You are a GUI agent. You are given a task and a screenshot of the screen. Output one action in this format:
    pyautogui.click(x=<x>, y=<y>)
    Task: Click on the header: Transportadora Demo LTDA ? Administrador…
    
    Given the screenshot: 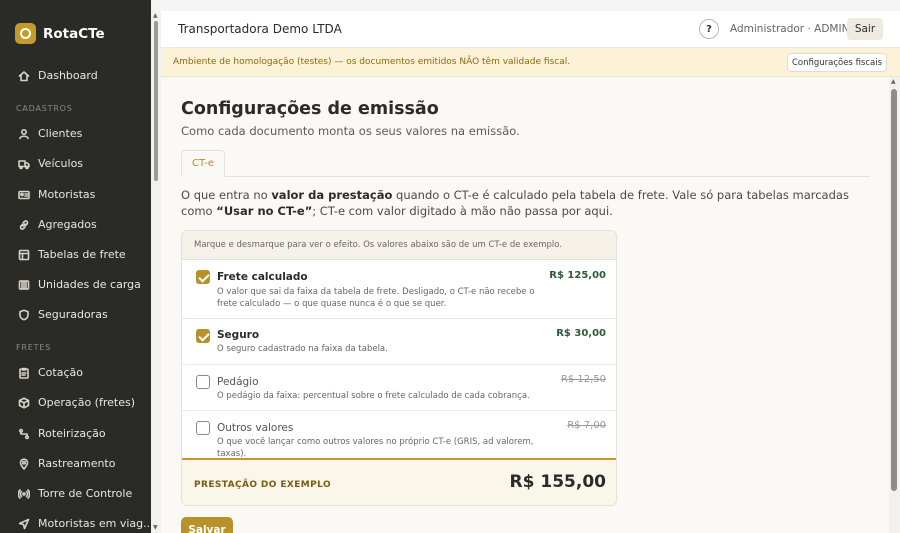 What is the action you would take?
    pyautogui.click(x=530, y=29)
    